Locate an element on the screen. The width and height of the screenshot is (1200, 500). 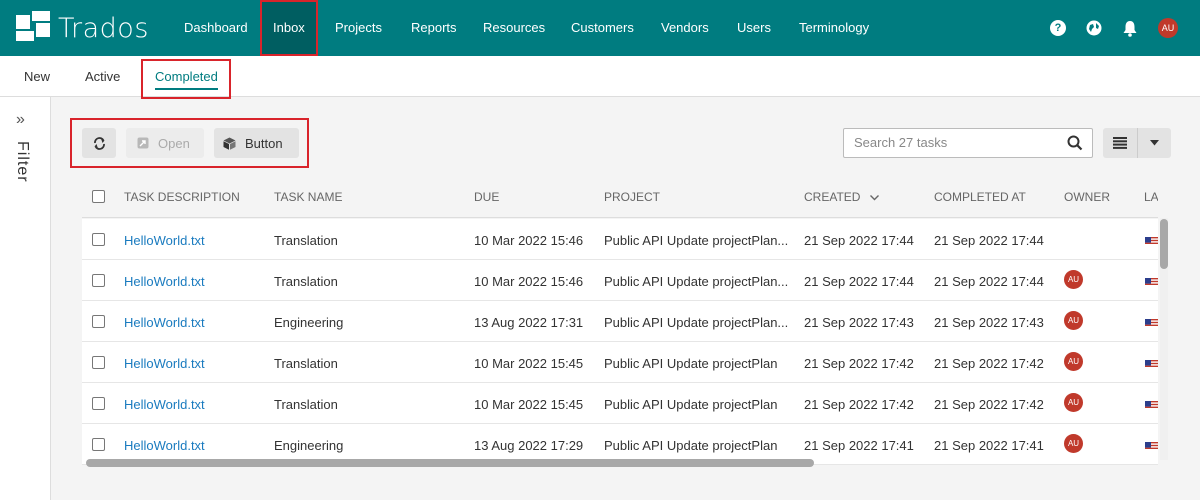
trados-logo-icon is located at coordinates (33, 28).